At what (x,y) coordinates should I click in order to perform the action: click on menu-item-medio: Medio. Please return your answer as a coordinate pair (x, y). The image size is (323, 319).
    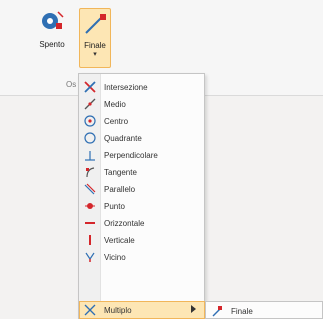
    Looking at the image, I should click on (142, 104).